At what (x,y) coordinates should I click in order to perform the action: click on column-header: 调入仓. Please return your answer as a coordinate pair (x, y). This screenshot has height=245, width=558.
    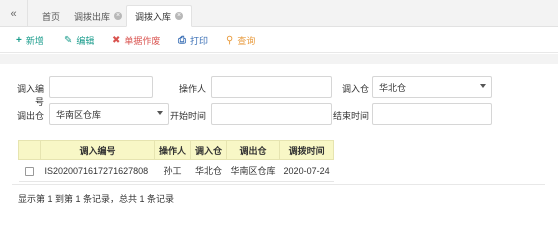
    Looking at the image, I should click on (209, 150).